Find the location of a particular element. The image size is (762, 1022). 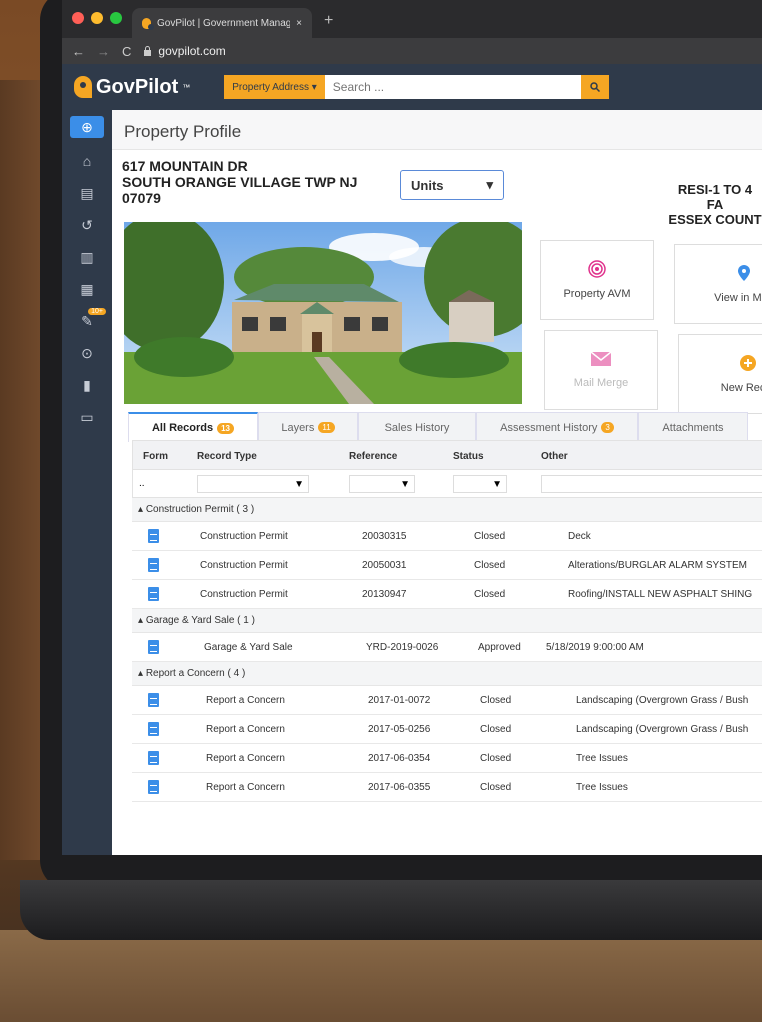

mail-merge-tile: Mail Merge is located at coordinates (601, 370).